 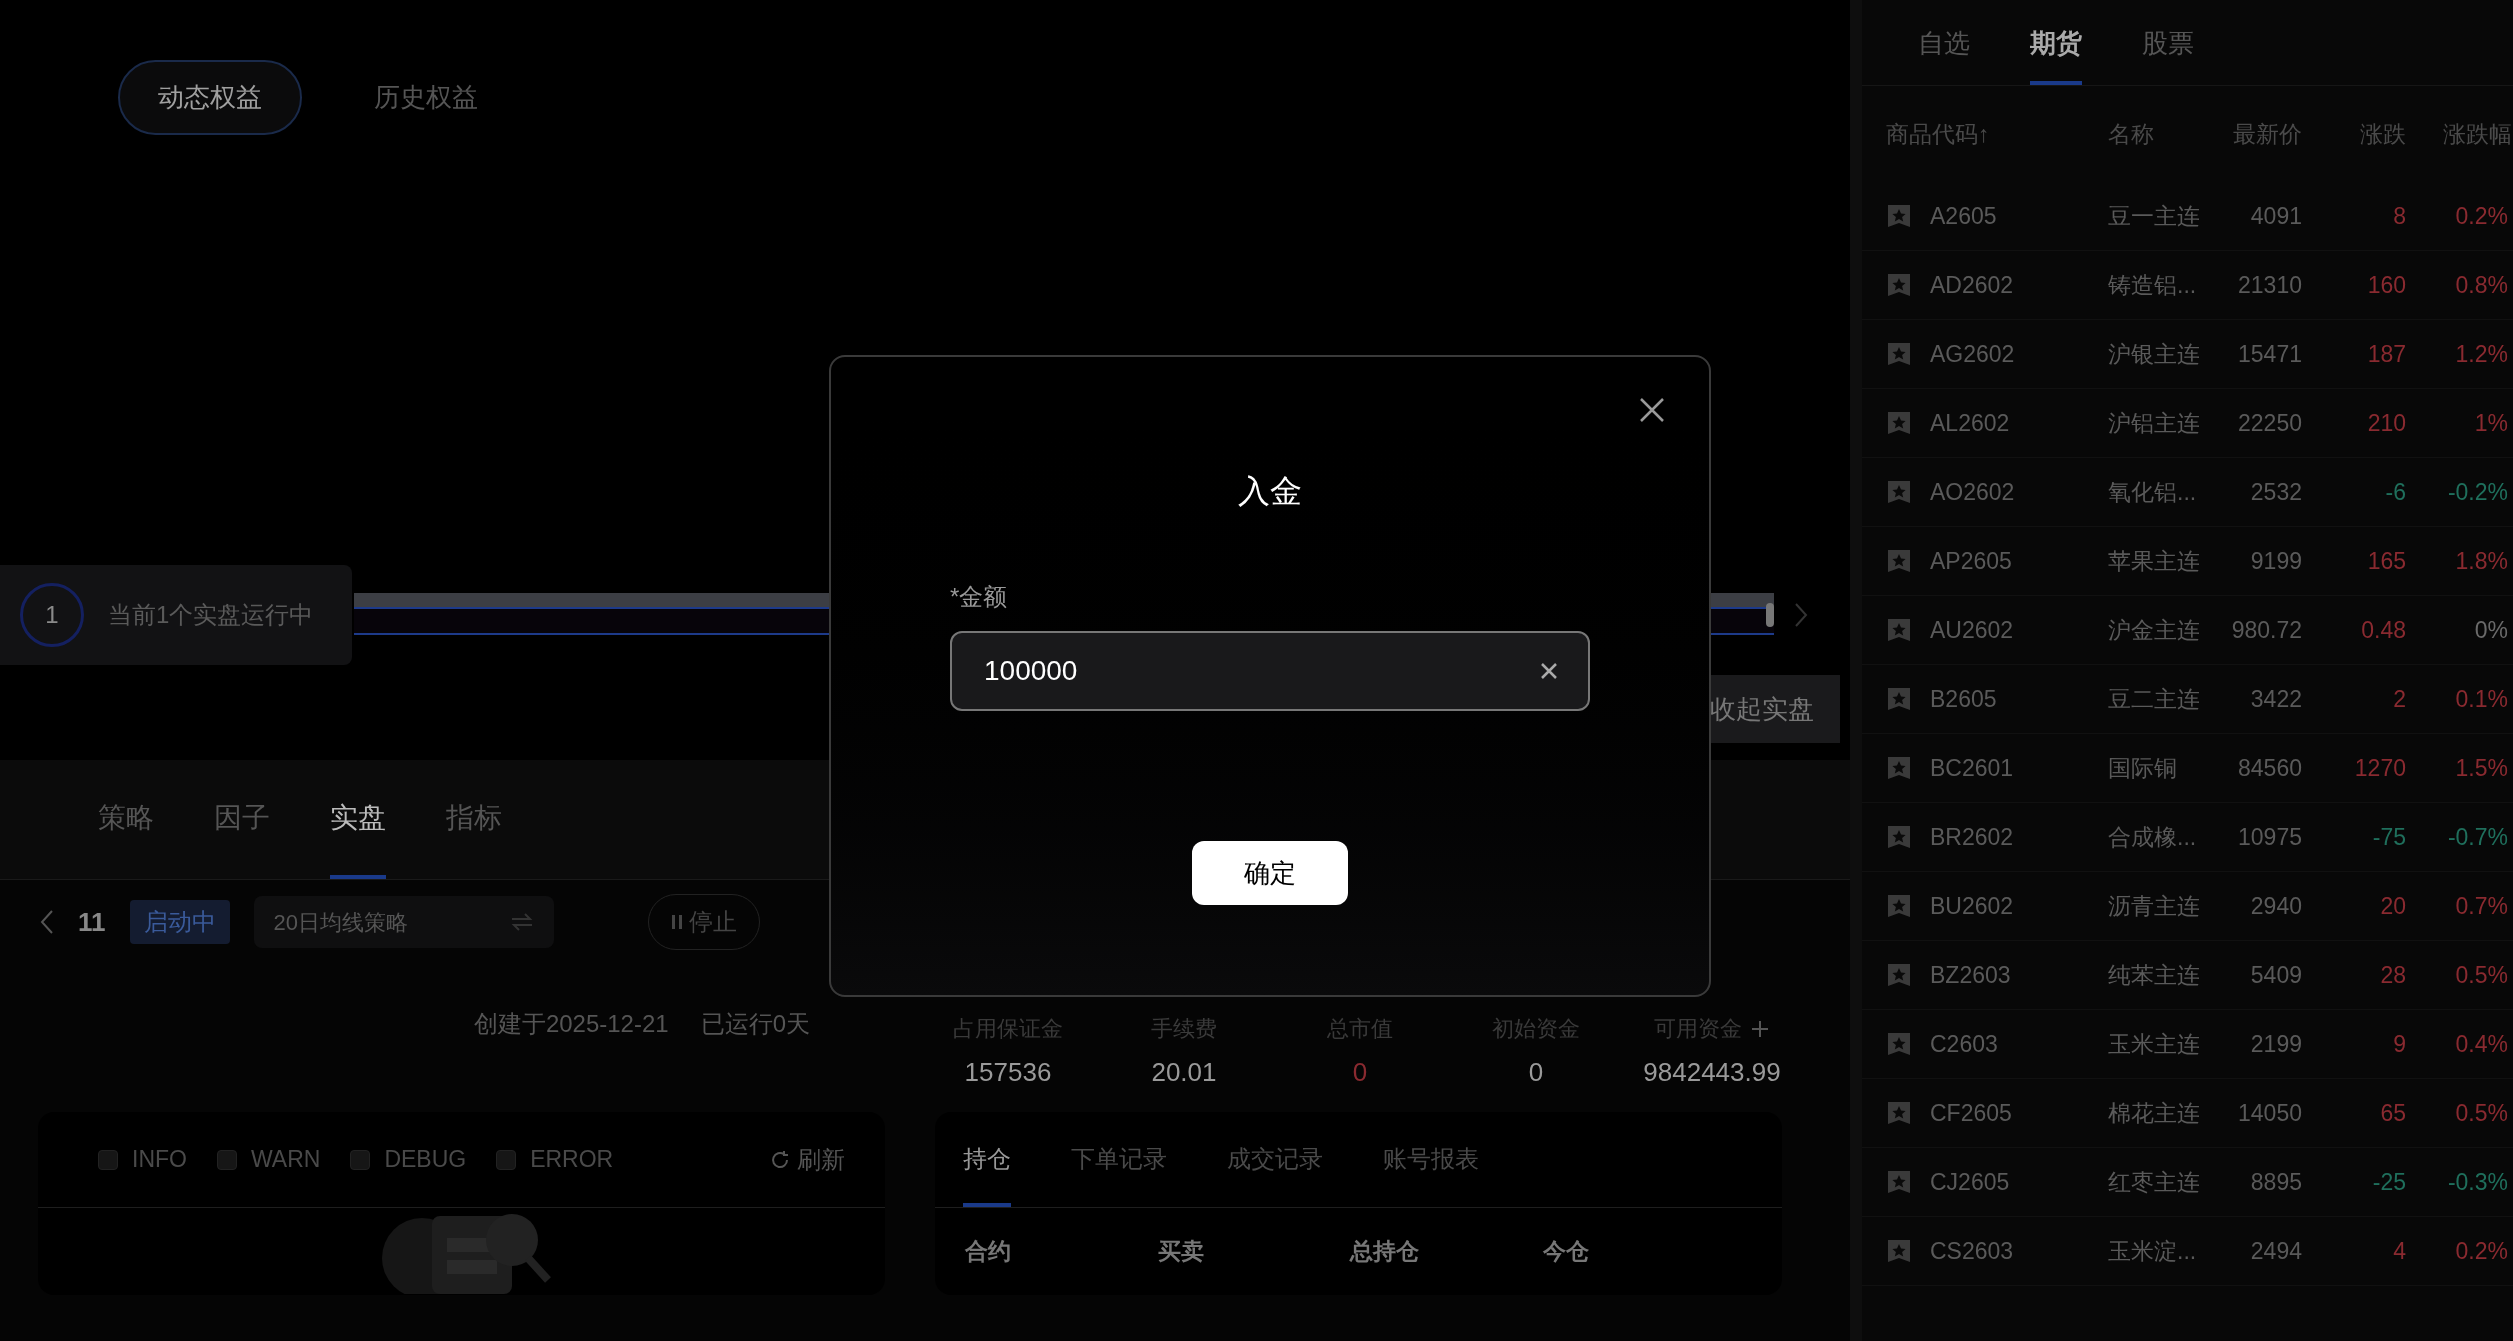 What do you see at coordinates (2399, 1044) in the screenshot?
I see `price-change: 9` at bounding box center [2399, 1044].